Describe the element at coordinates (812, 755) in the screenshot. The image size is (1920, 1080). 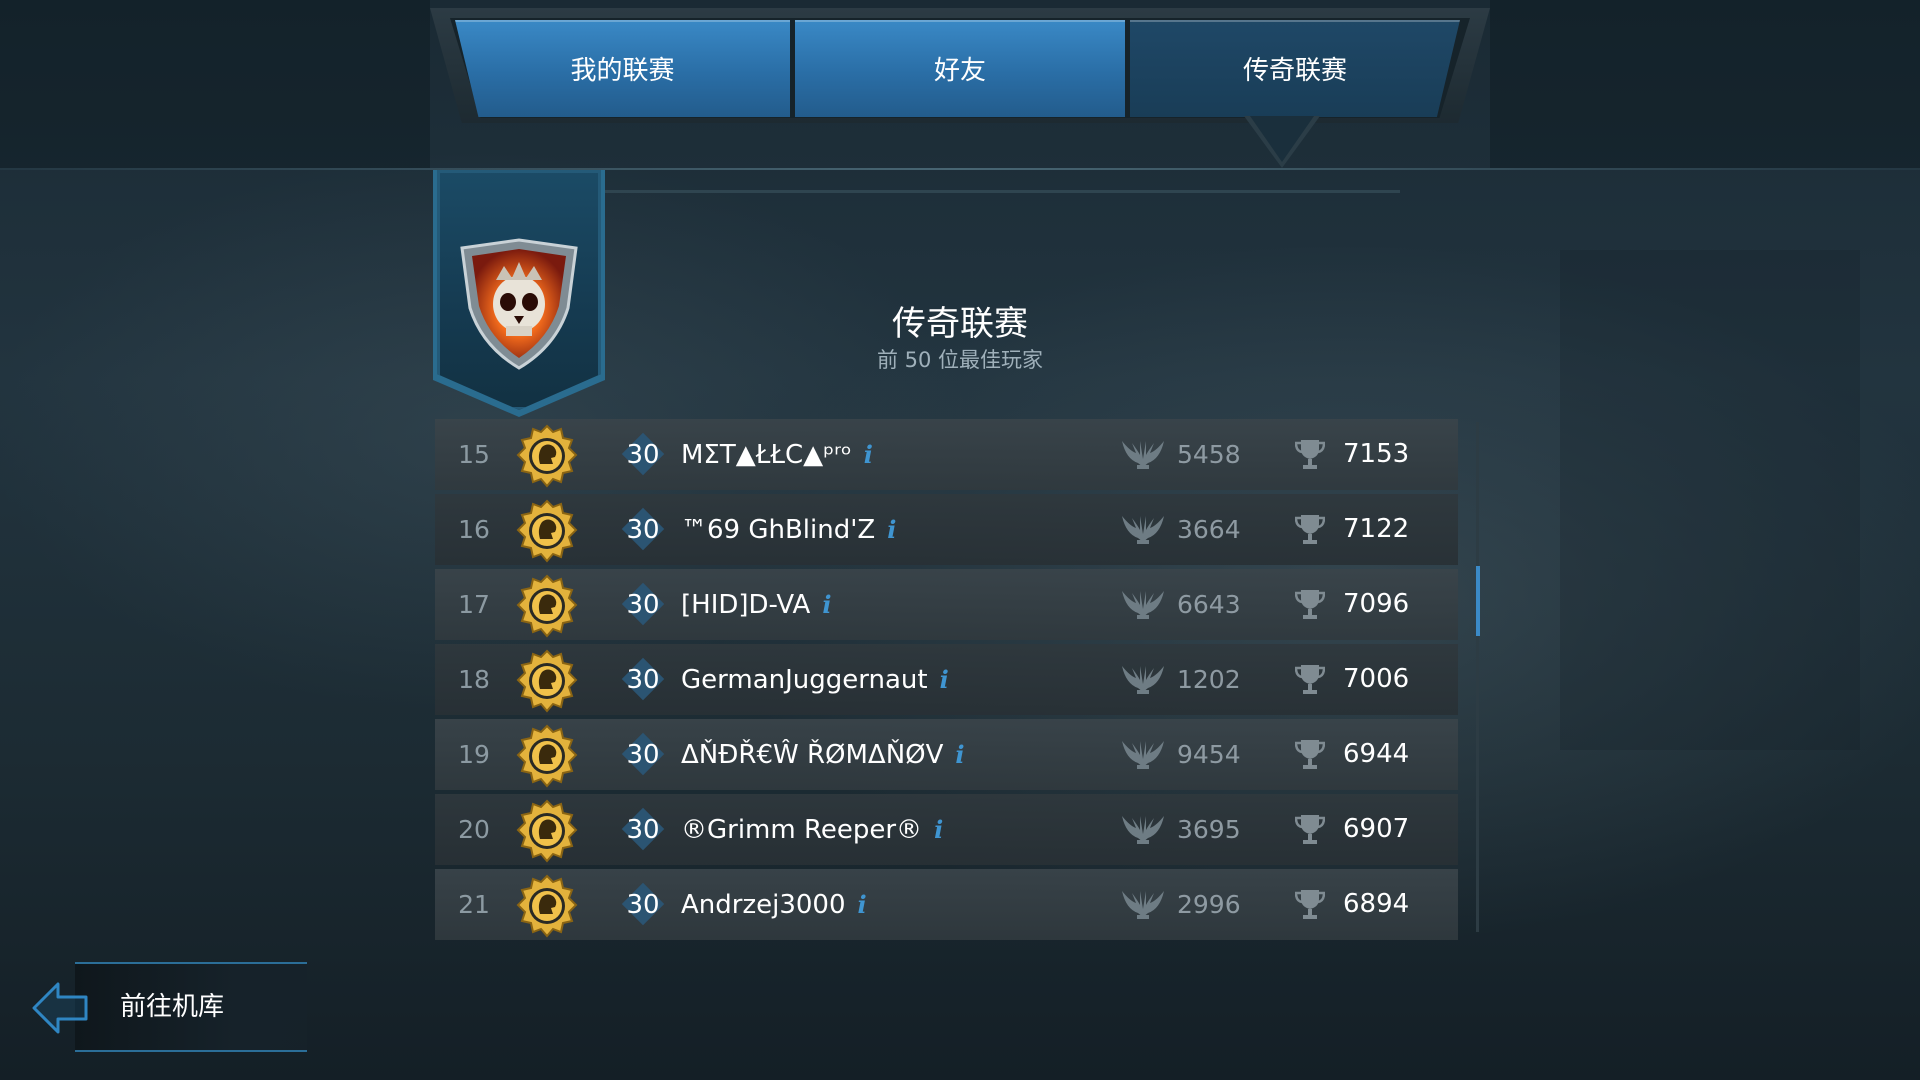
I see `player-name: ΔŇĐŘ€Ŵ ŘØMΔŇØV` at that location.